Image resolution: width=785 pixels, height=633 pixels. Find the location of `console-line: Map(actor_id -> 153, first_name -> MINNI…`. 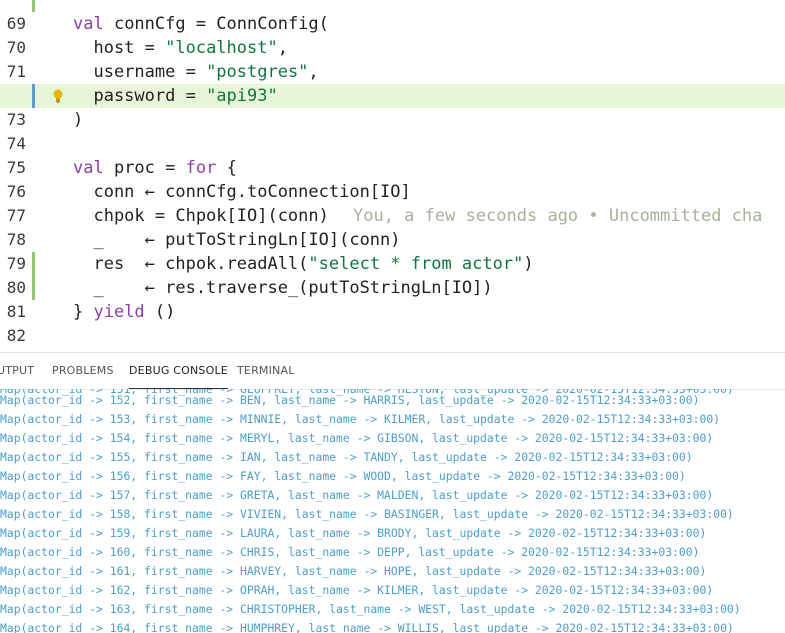

console-line: Map(actor_id -> 153, first_name -> MINNI… is located at coordinates (360, 419).